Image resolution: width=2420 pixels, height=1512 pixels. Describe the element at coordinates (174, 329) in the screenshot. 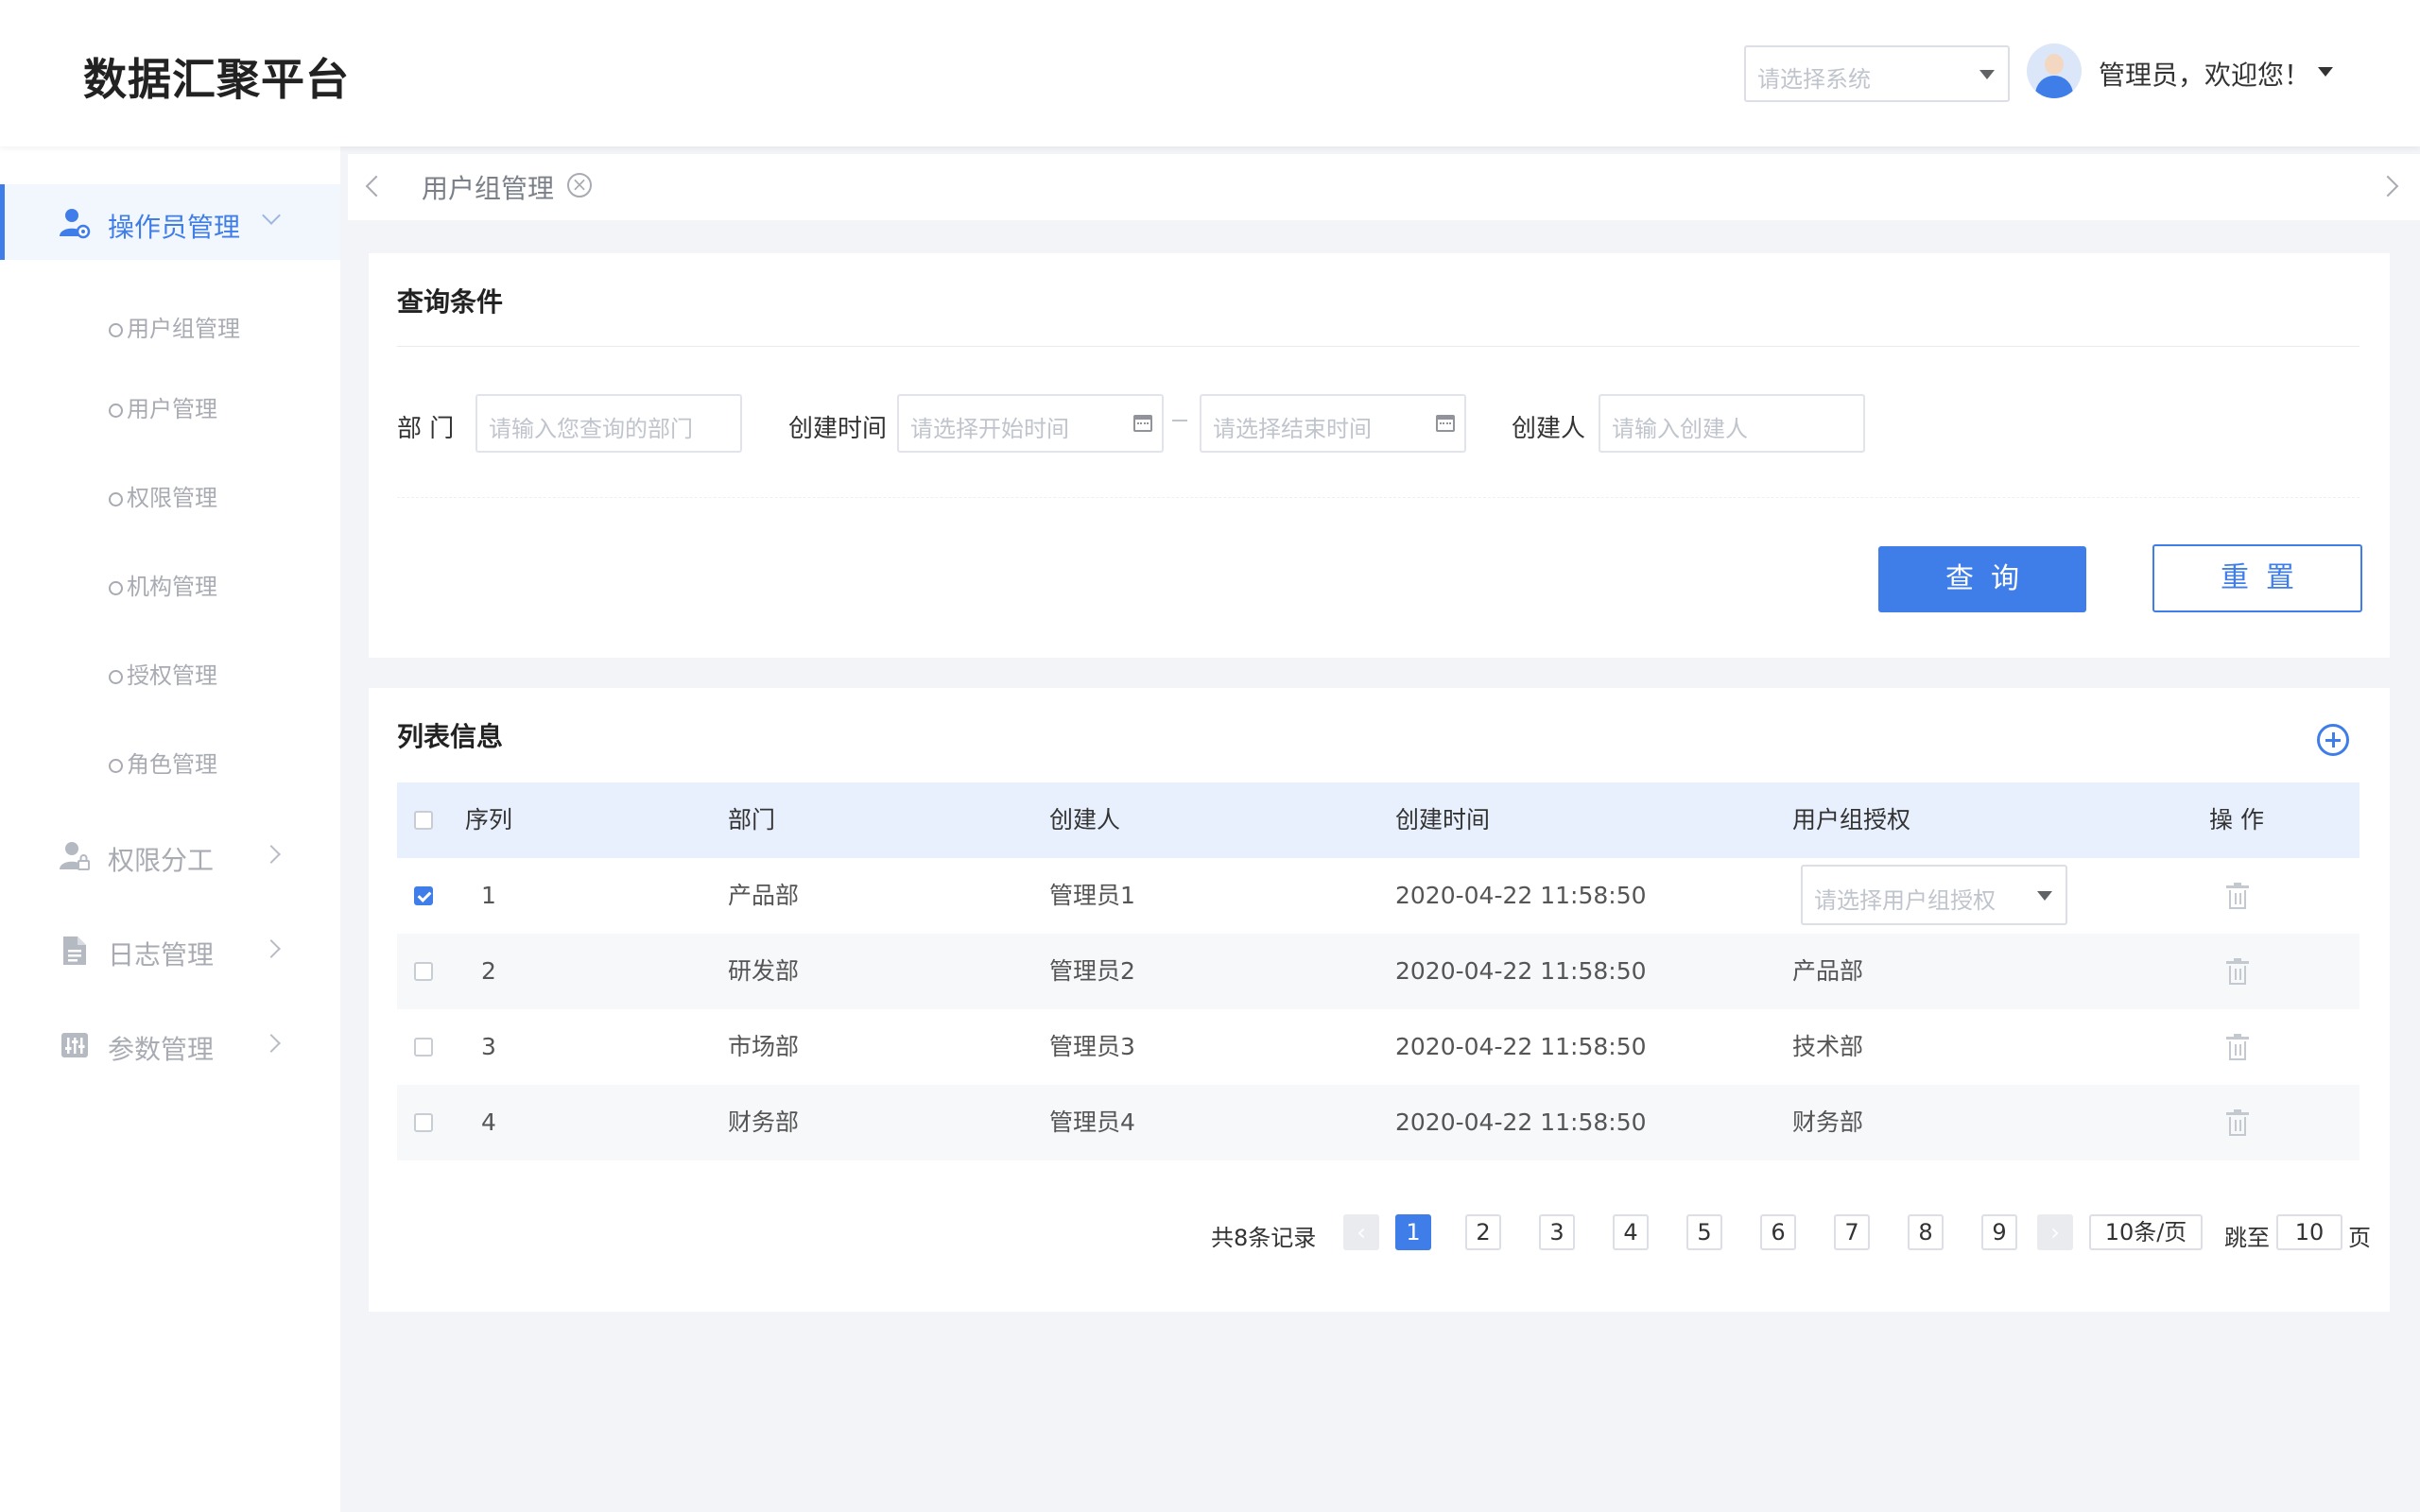

I see `sidebar-subitem-user-group: 用户组管理` at that location.